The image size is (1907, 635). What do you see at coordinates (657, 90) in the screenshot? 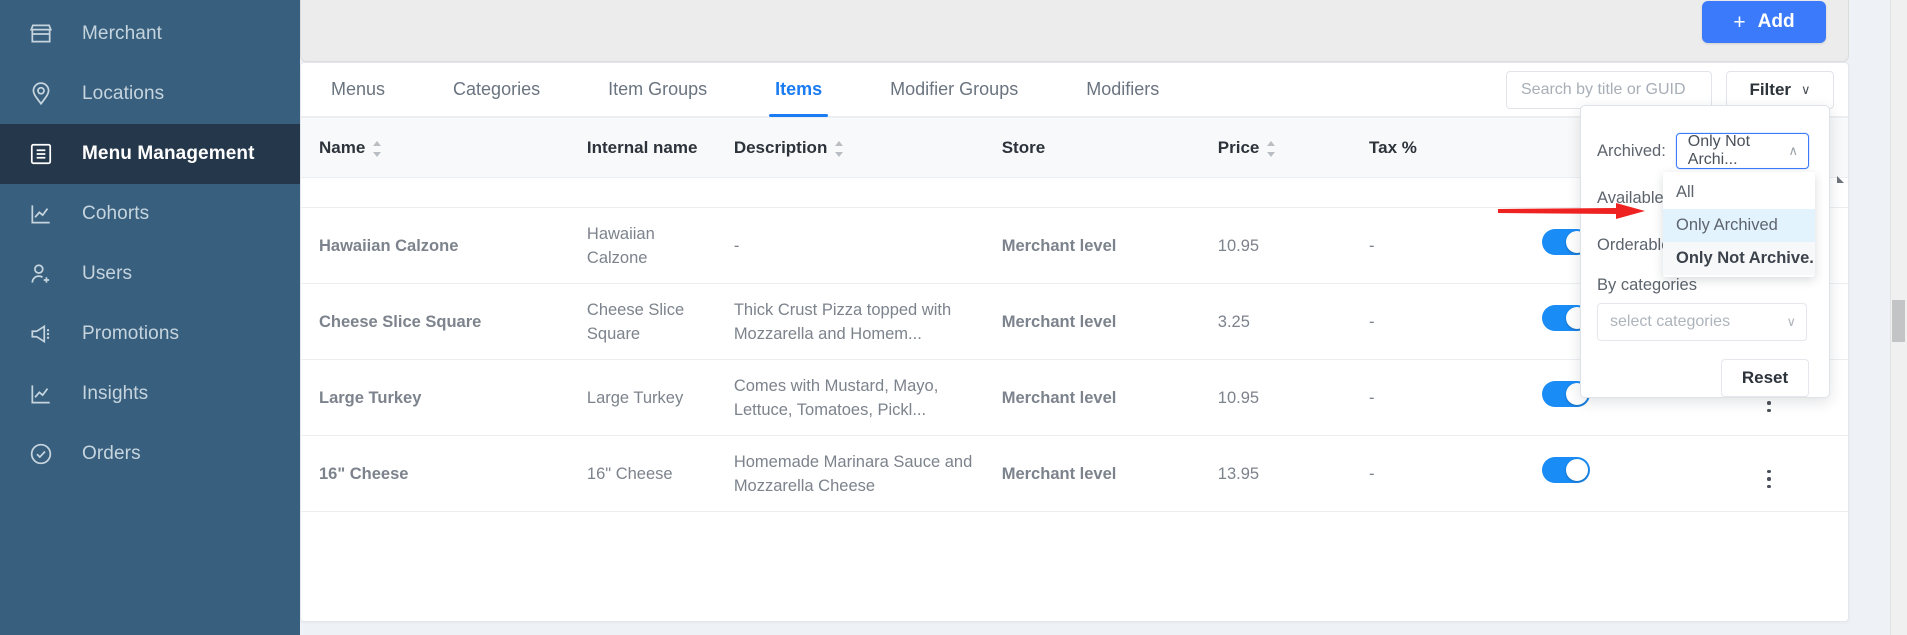
I see `tab-item-groups: Item Groups` at bounding box center [657, 90].